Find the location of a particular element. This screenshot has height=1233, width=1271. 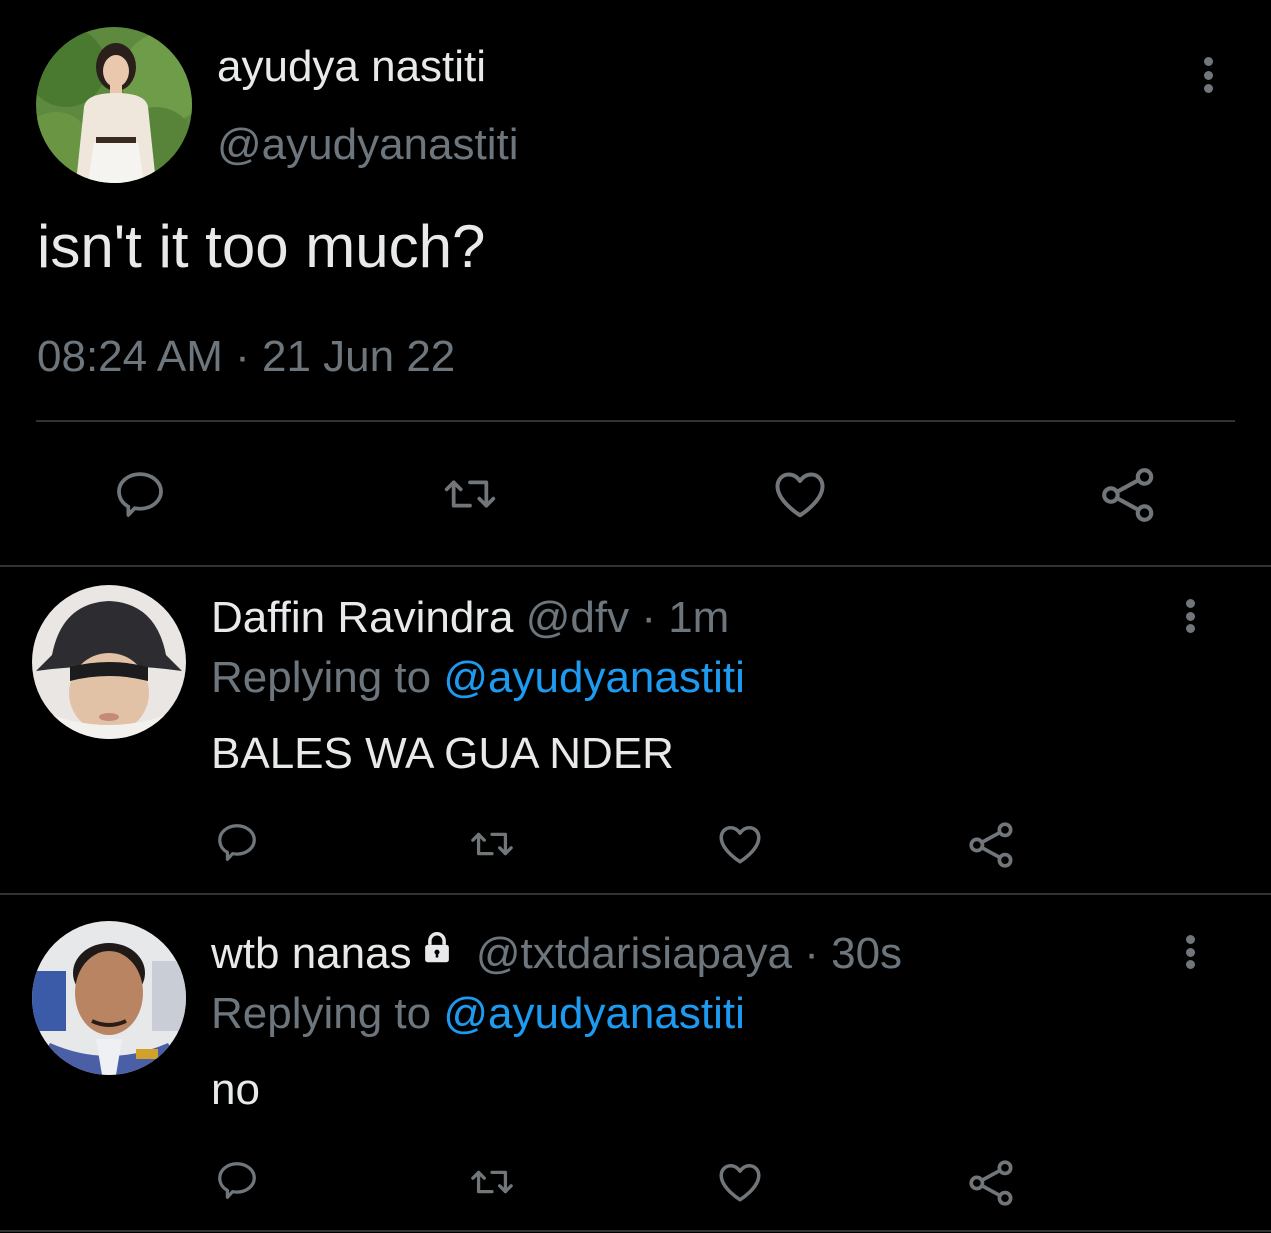

tweet-age: 1m is located at coordinates (698, 617).